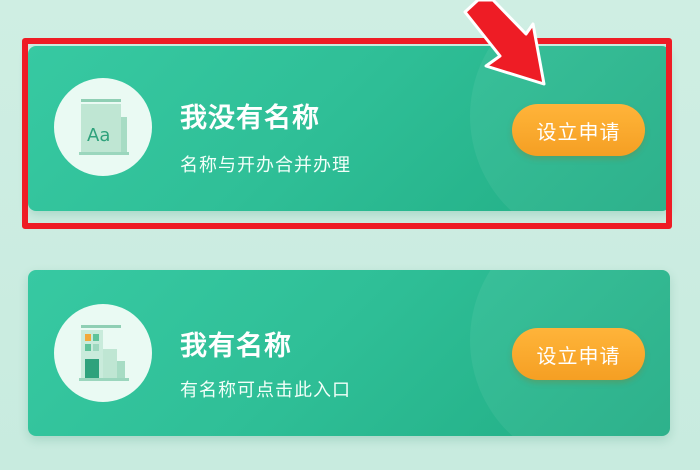  Describe the element at coordinates (265, 165) in the screenshot. I see `option-subtitle: 名称与开办合并办理` at that location.